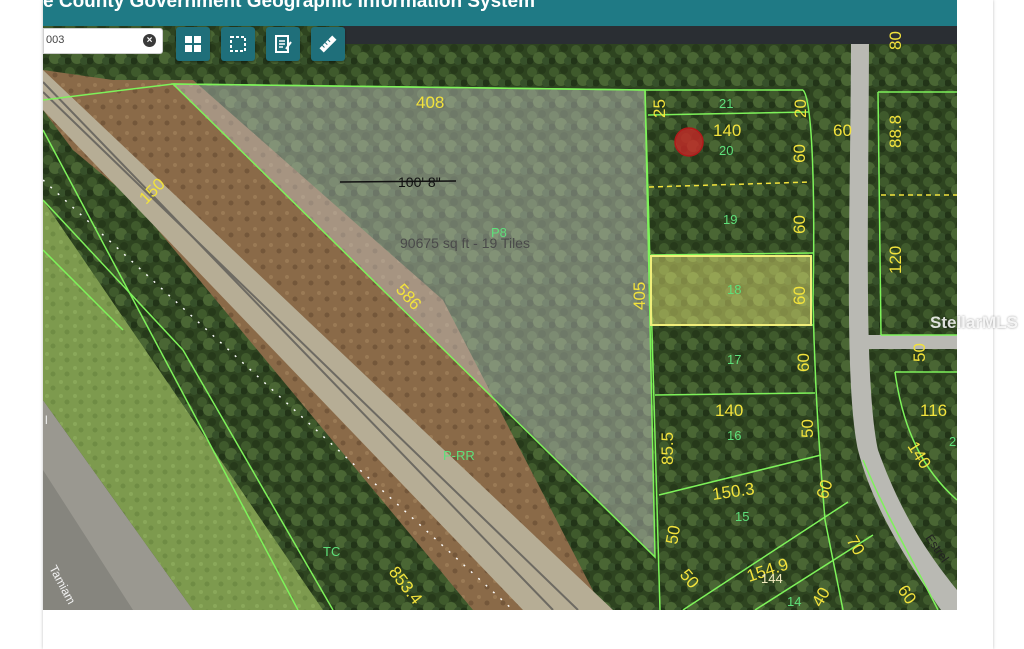 The image size is (1024, 649). I want to click on zone-label-p-rr: P-RR, so click(459, 455).